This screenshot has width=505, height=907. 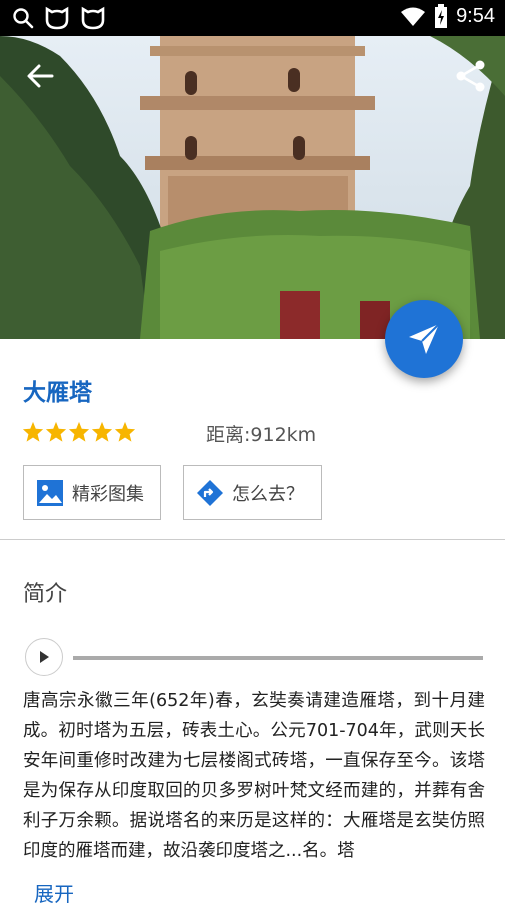 I want to click on gallery-button-label: 精彩图集, so click(x=108, y=494).